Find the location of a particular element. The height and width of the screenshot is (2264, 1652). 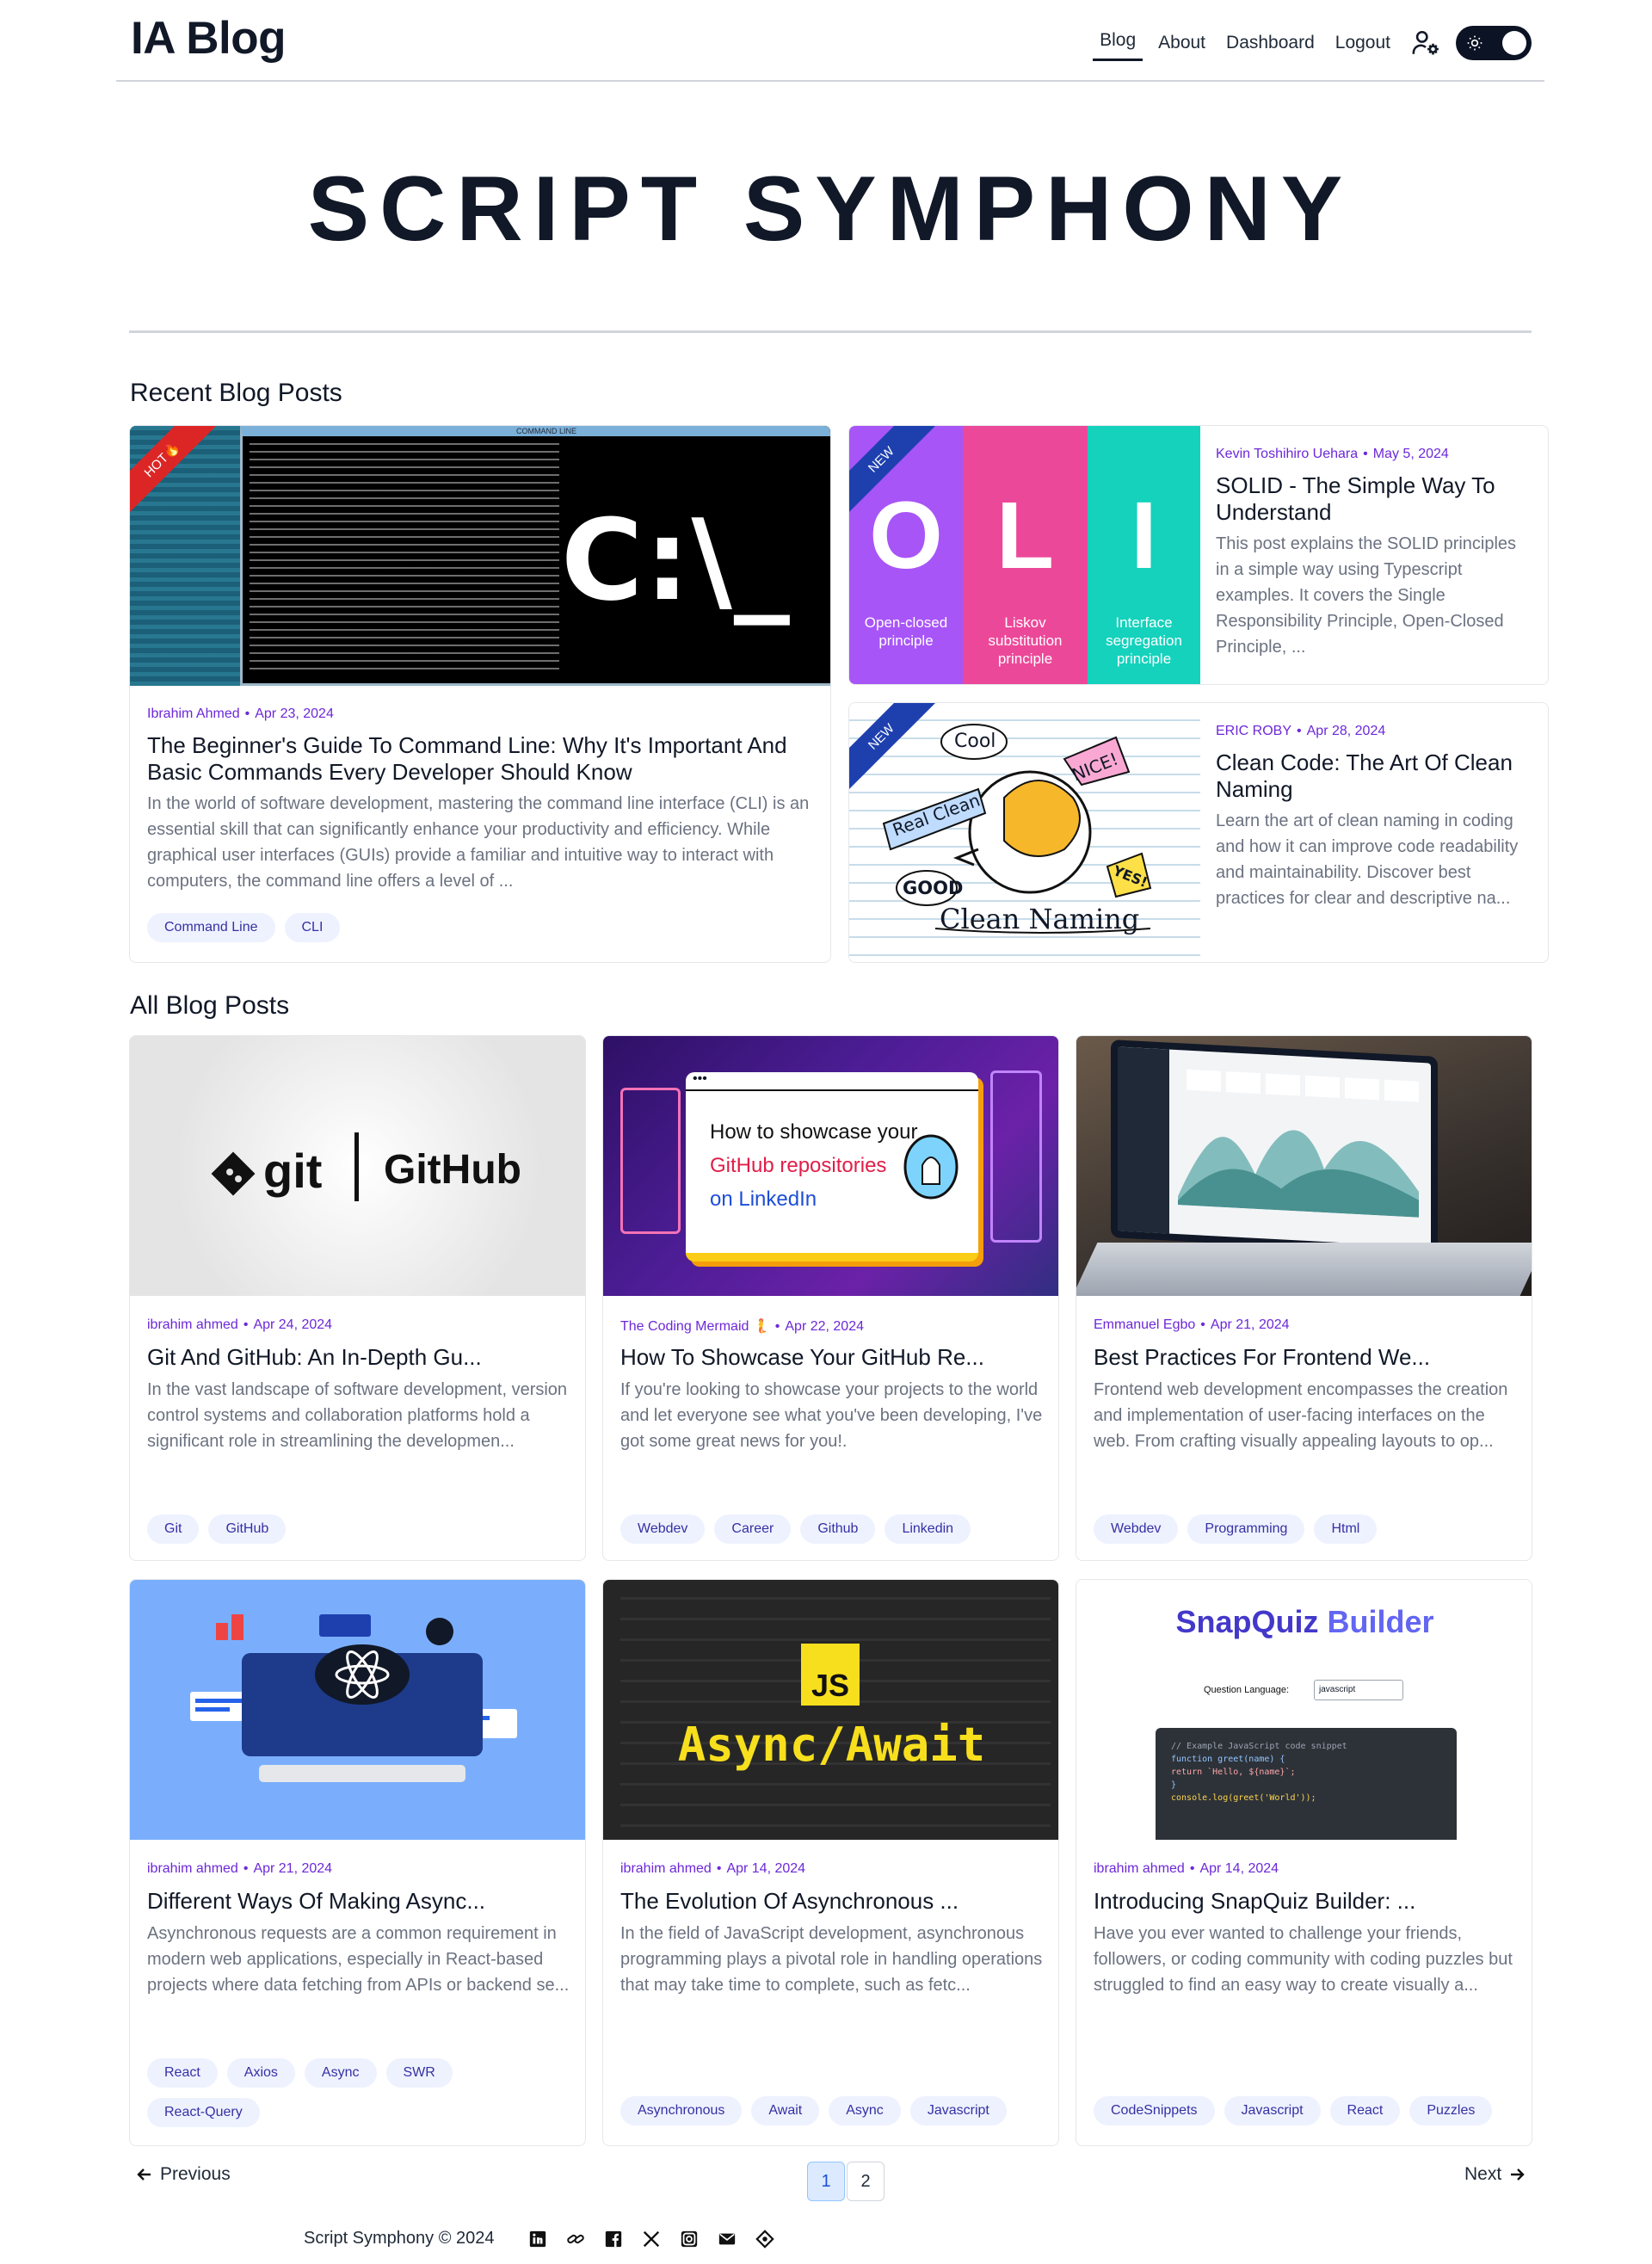

tag-chip: Asynchronous is located at coordinates (681, 2110).